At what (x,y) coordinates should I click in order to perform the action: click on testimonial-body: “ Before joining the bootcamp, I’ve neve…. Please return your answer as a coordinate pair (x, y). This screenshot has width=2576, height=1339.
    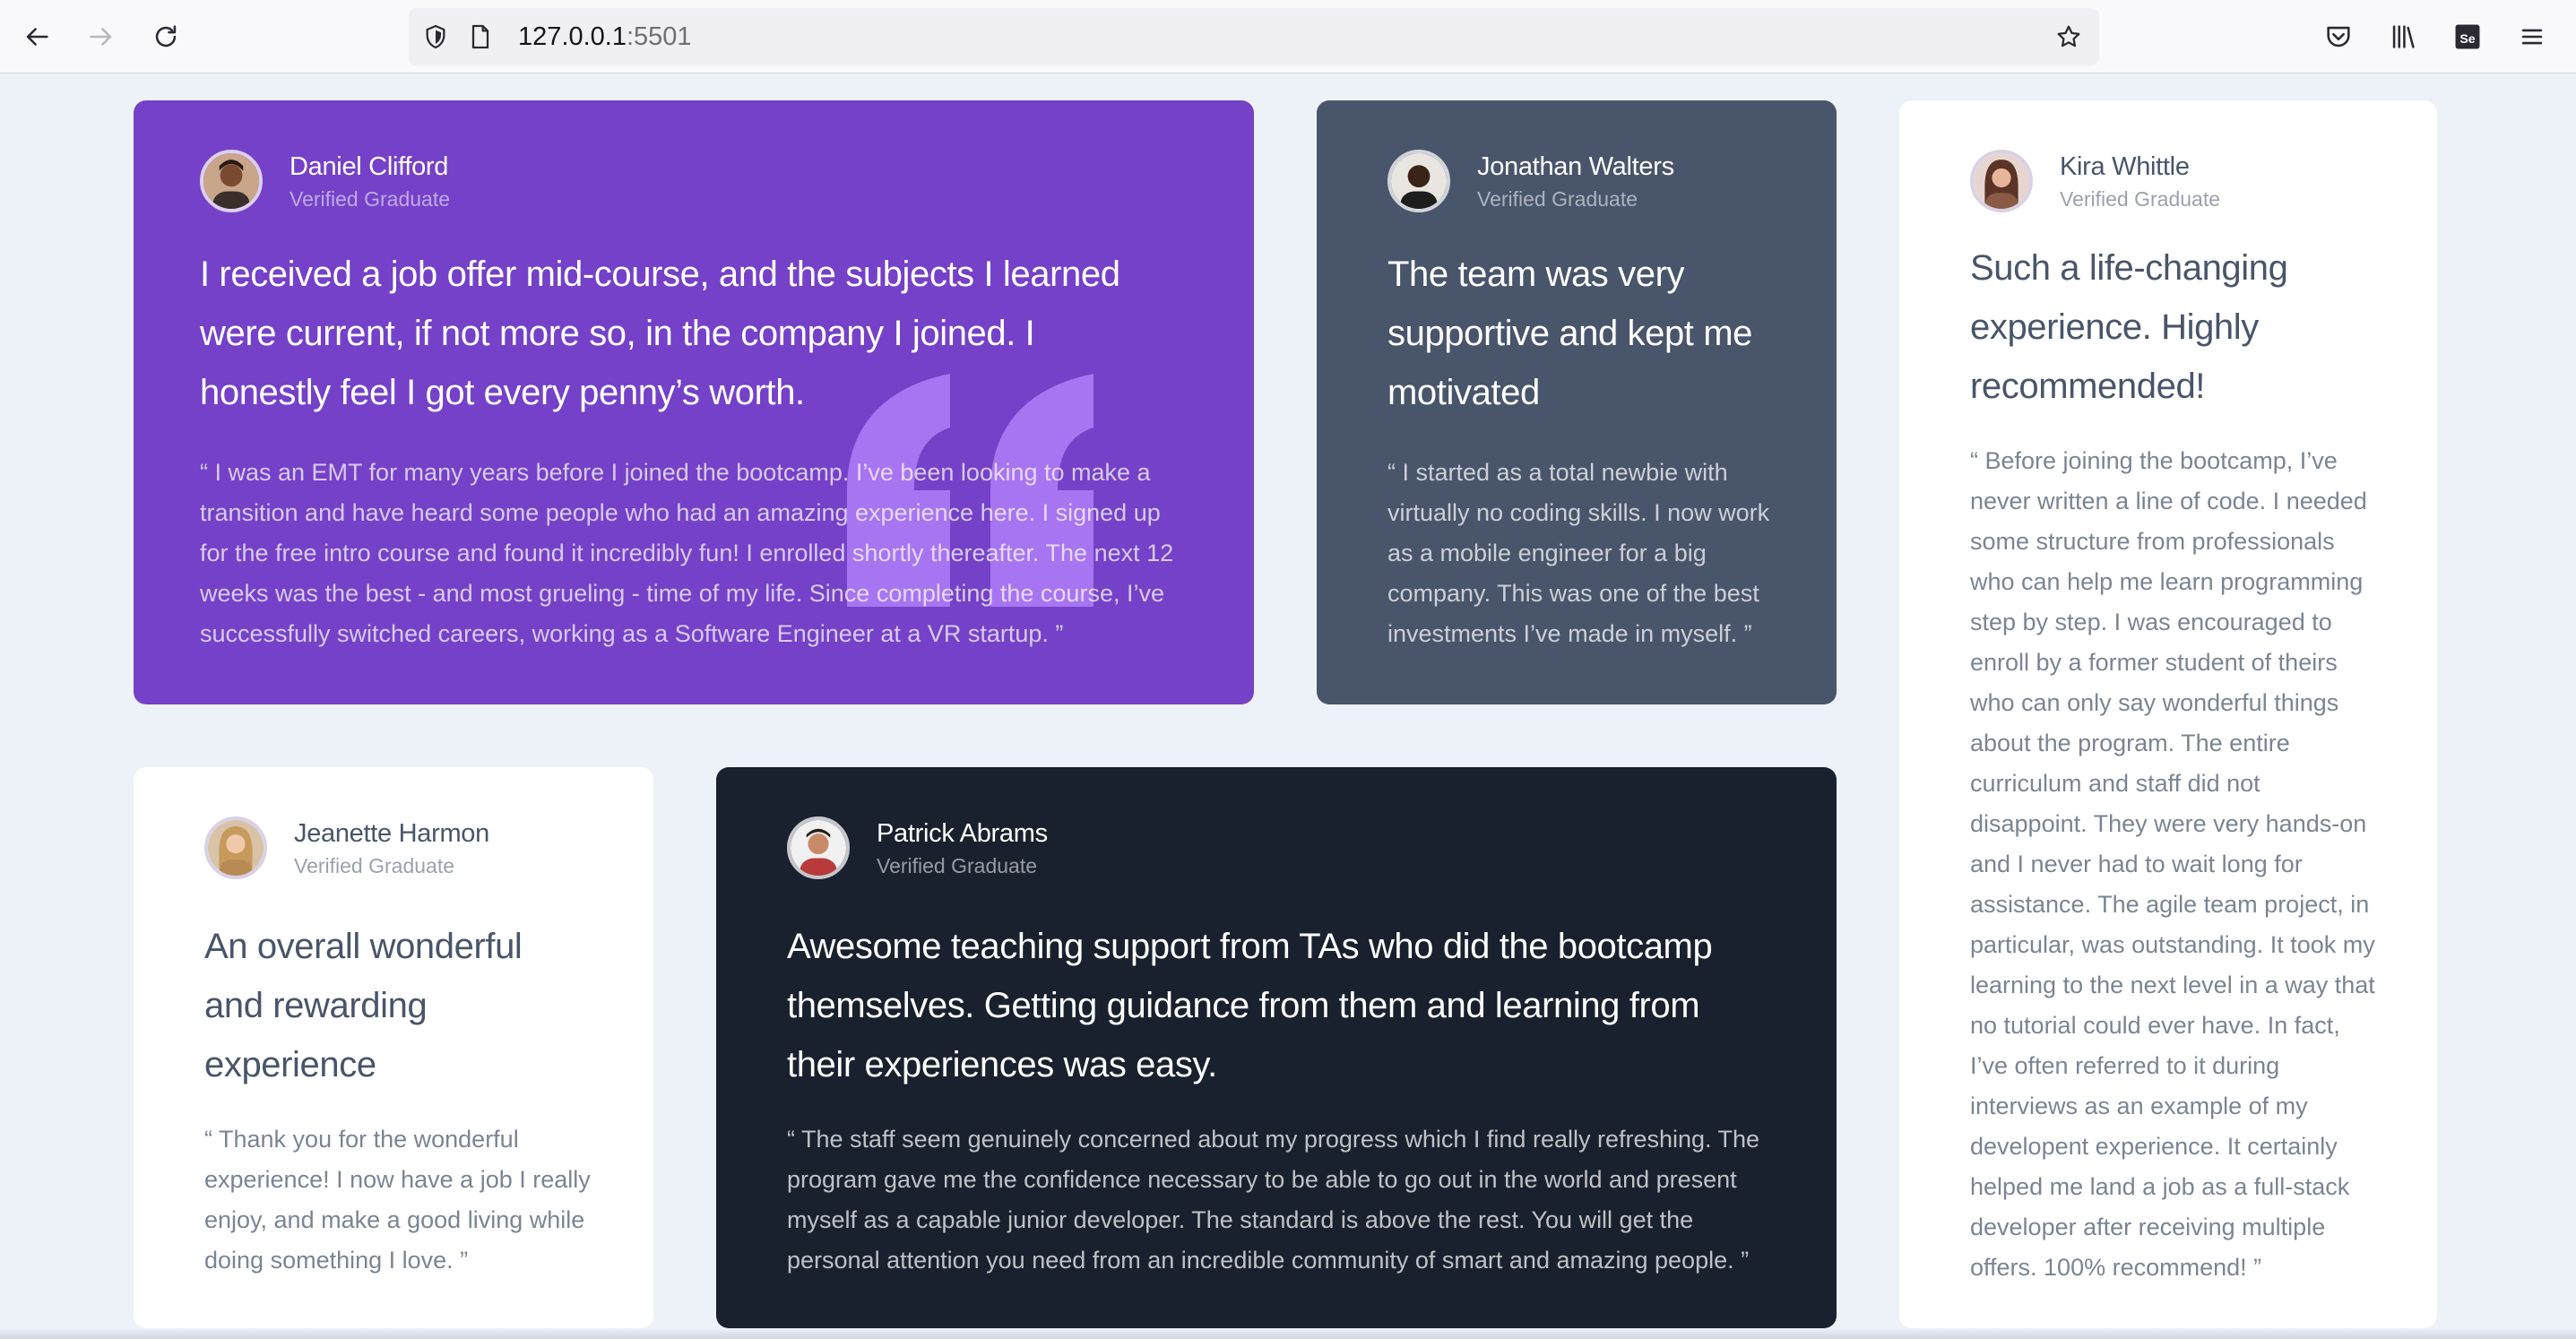
    Looking at the image, I should click on (2172, 864).